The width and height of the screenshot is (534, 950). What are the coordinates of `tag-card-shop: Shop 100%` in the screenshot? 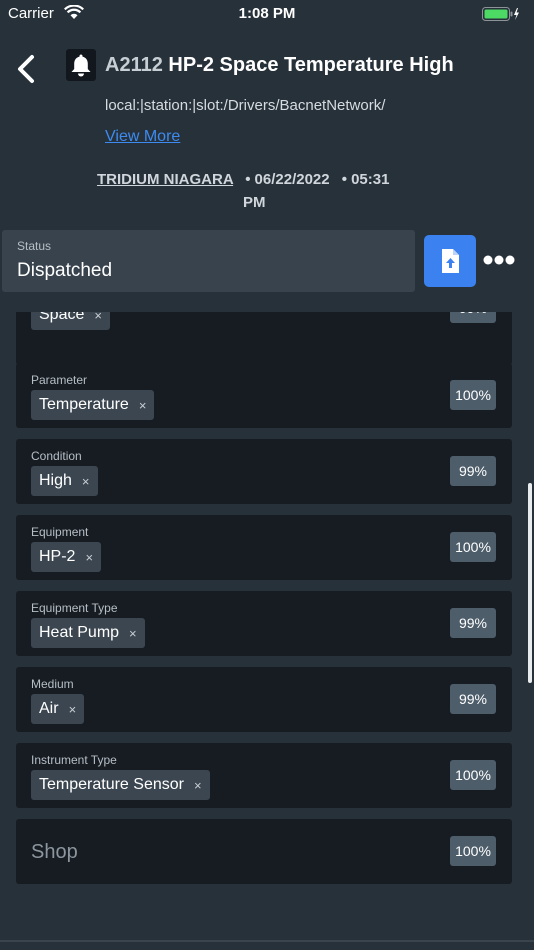 It's located at (264, 851).